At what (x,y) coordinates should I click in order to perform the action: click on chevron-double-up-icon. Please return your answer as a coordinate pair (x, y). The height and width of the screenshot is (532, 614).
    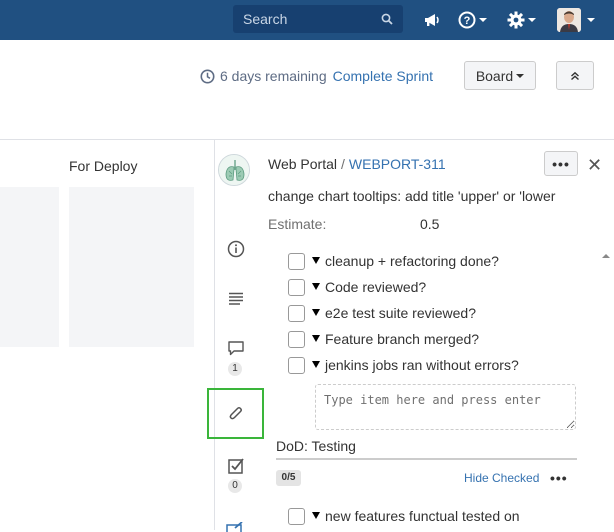
    Looking at the image, I should click on (575, 75).